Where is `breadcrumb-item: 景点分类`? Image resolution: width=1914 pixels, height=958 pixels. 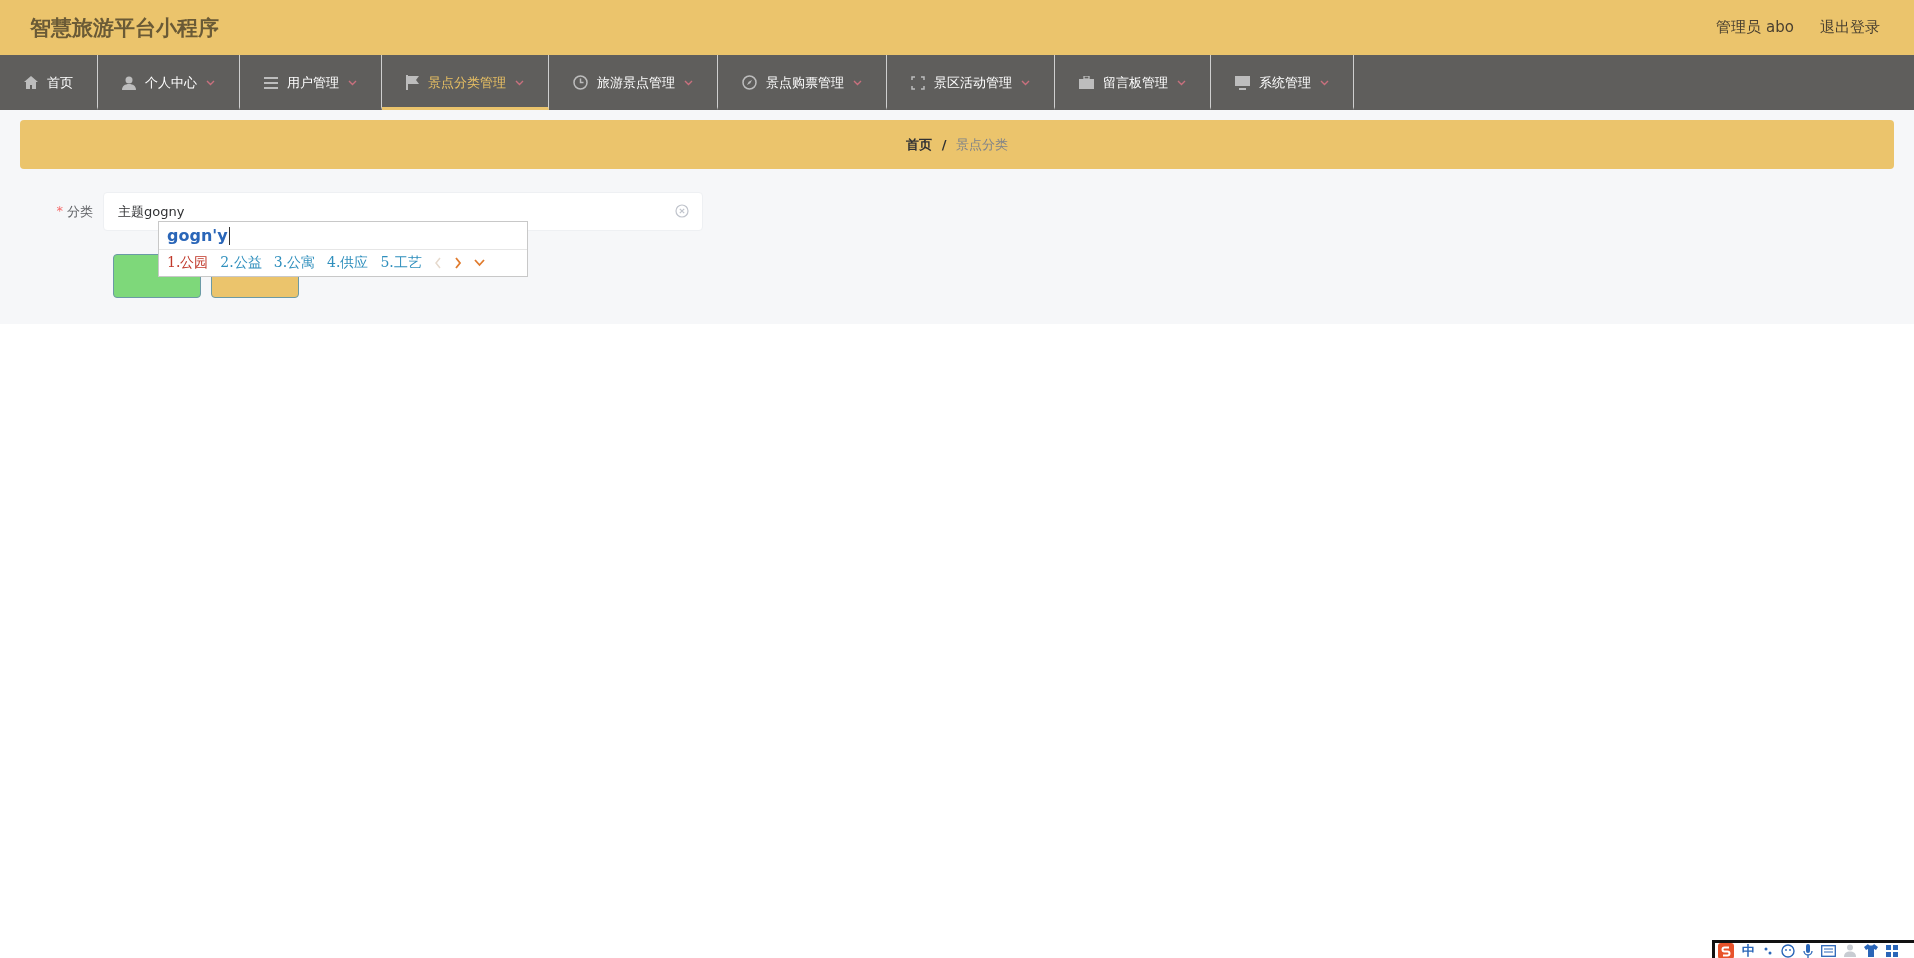 breadcrumb-item: 景点分类 is located at coordinates (982, 144).